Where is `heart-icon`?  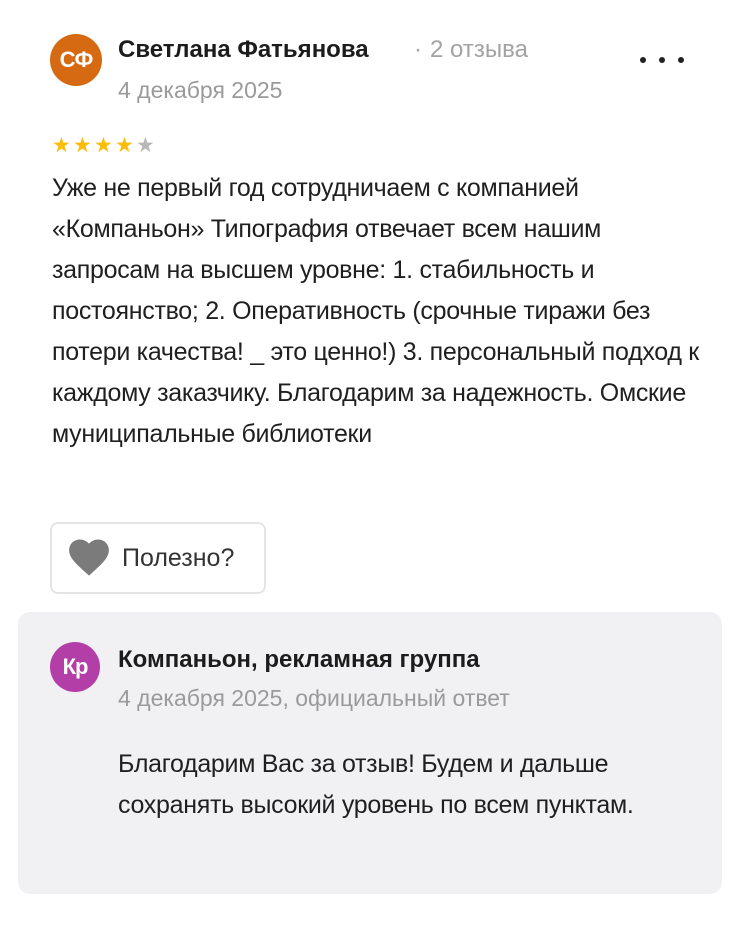
heart-icon is located at coordinates (89, 557).